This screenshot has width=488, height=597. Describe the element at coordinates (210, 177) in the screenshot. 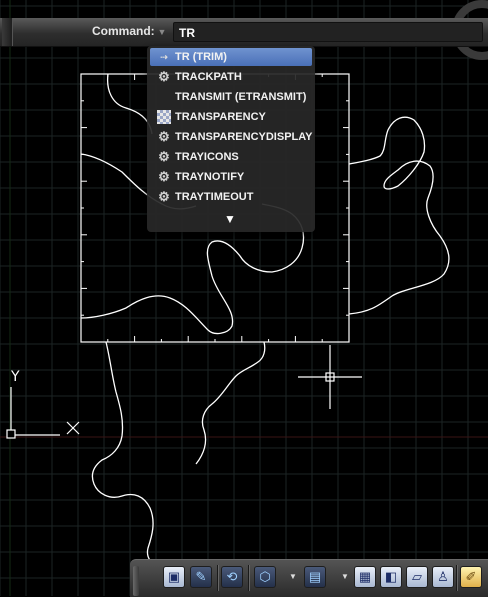

I see `autocomplete-item-label: TRAYNOTIFY` at that location.